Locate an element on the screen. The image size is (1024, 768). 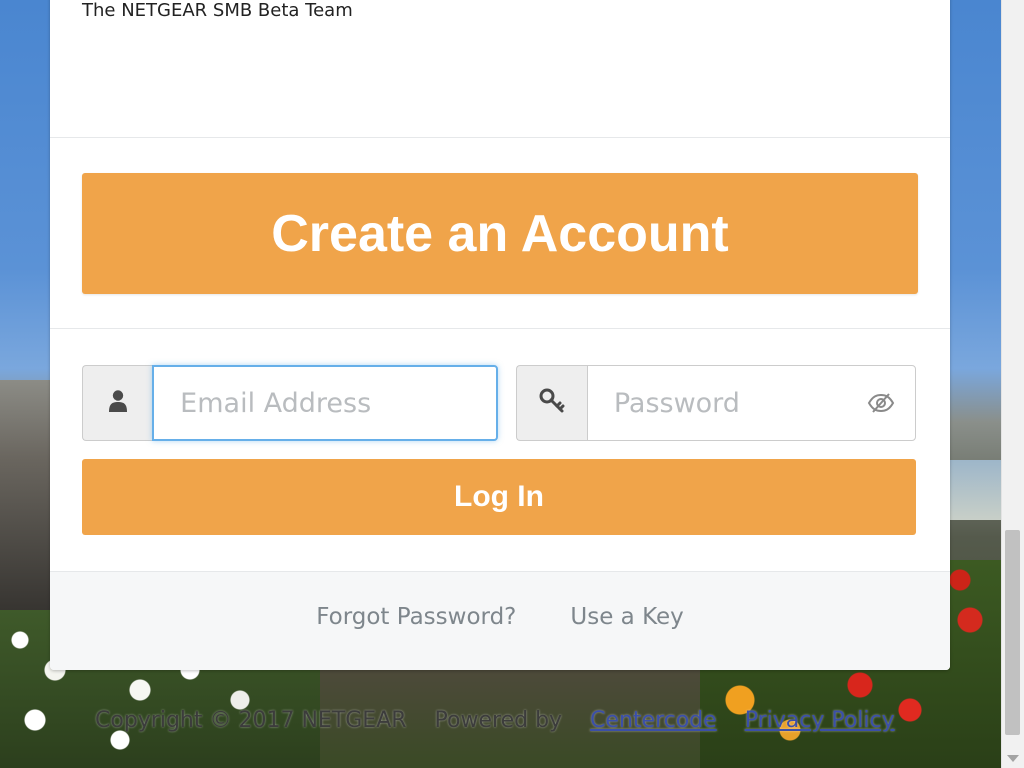
footer-links: Forgot Password? Use a Key is located at coordinates (500, 617).